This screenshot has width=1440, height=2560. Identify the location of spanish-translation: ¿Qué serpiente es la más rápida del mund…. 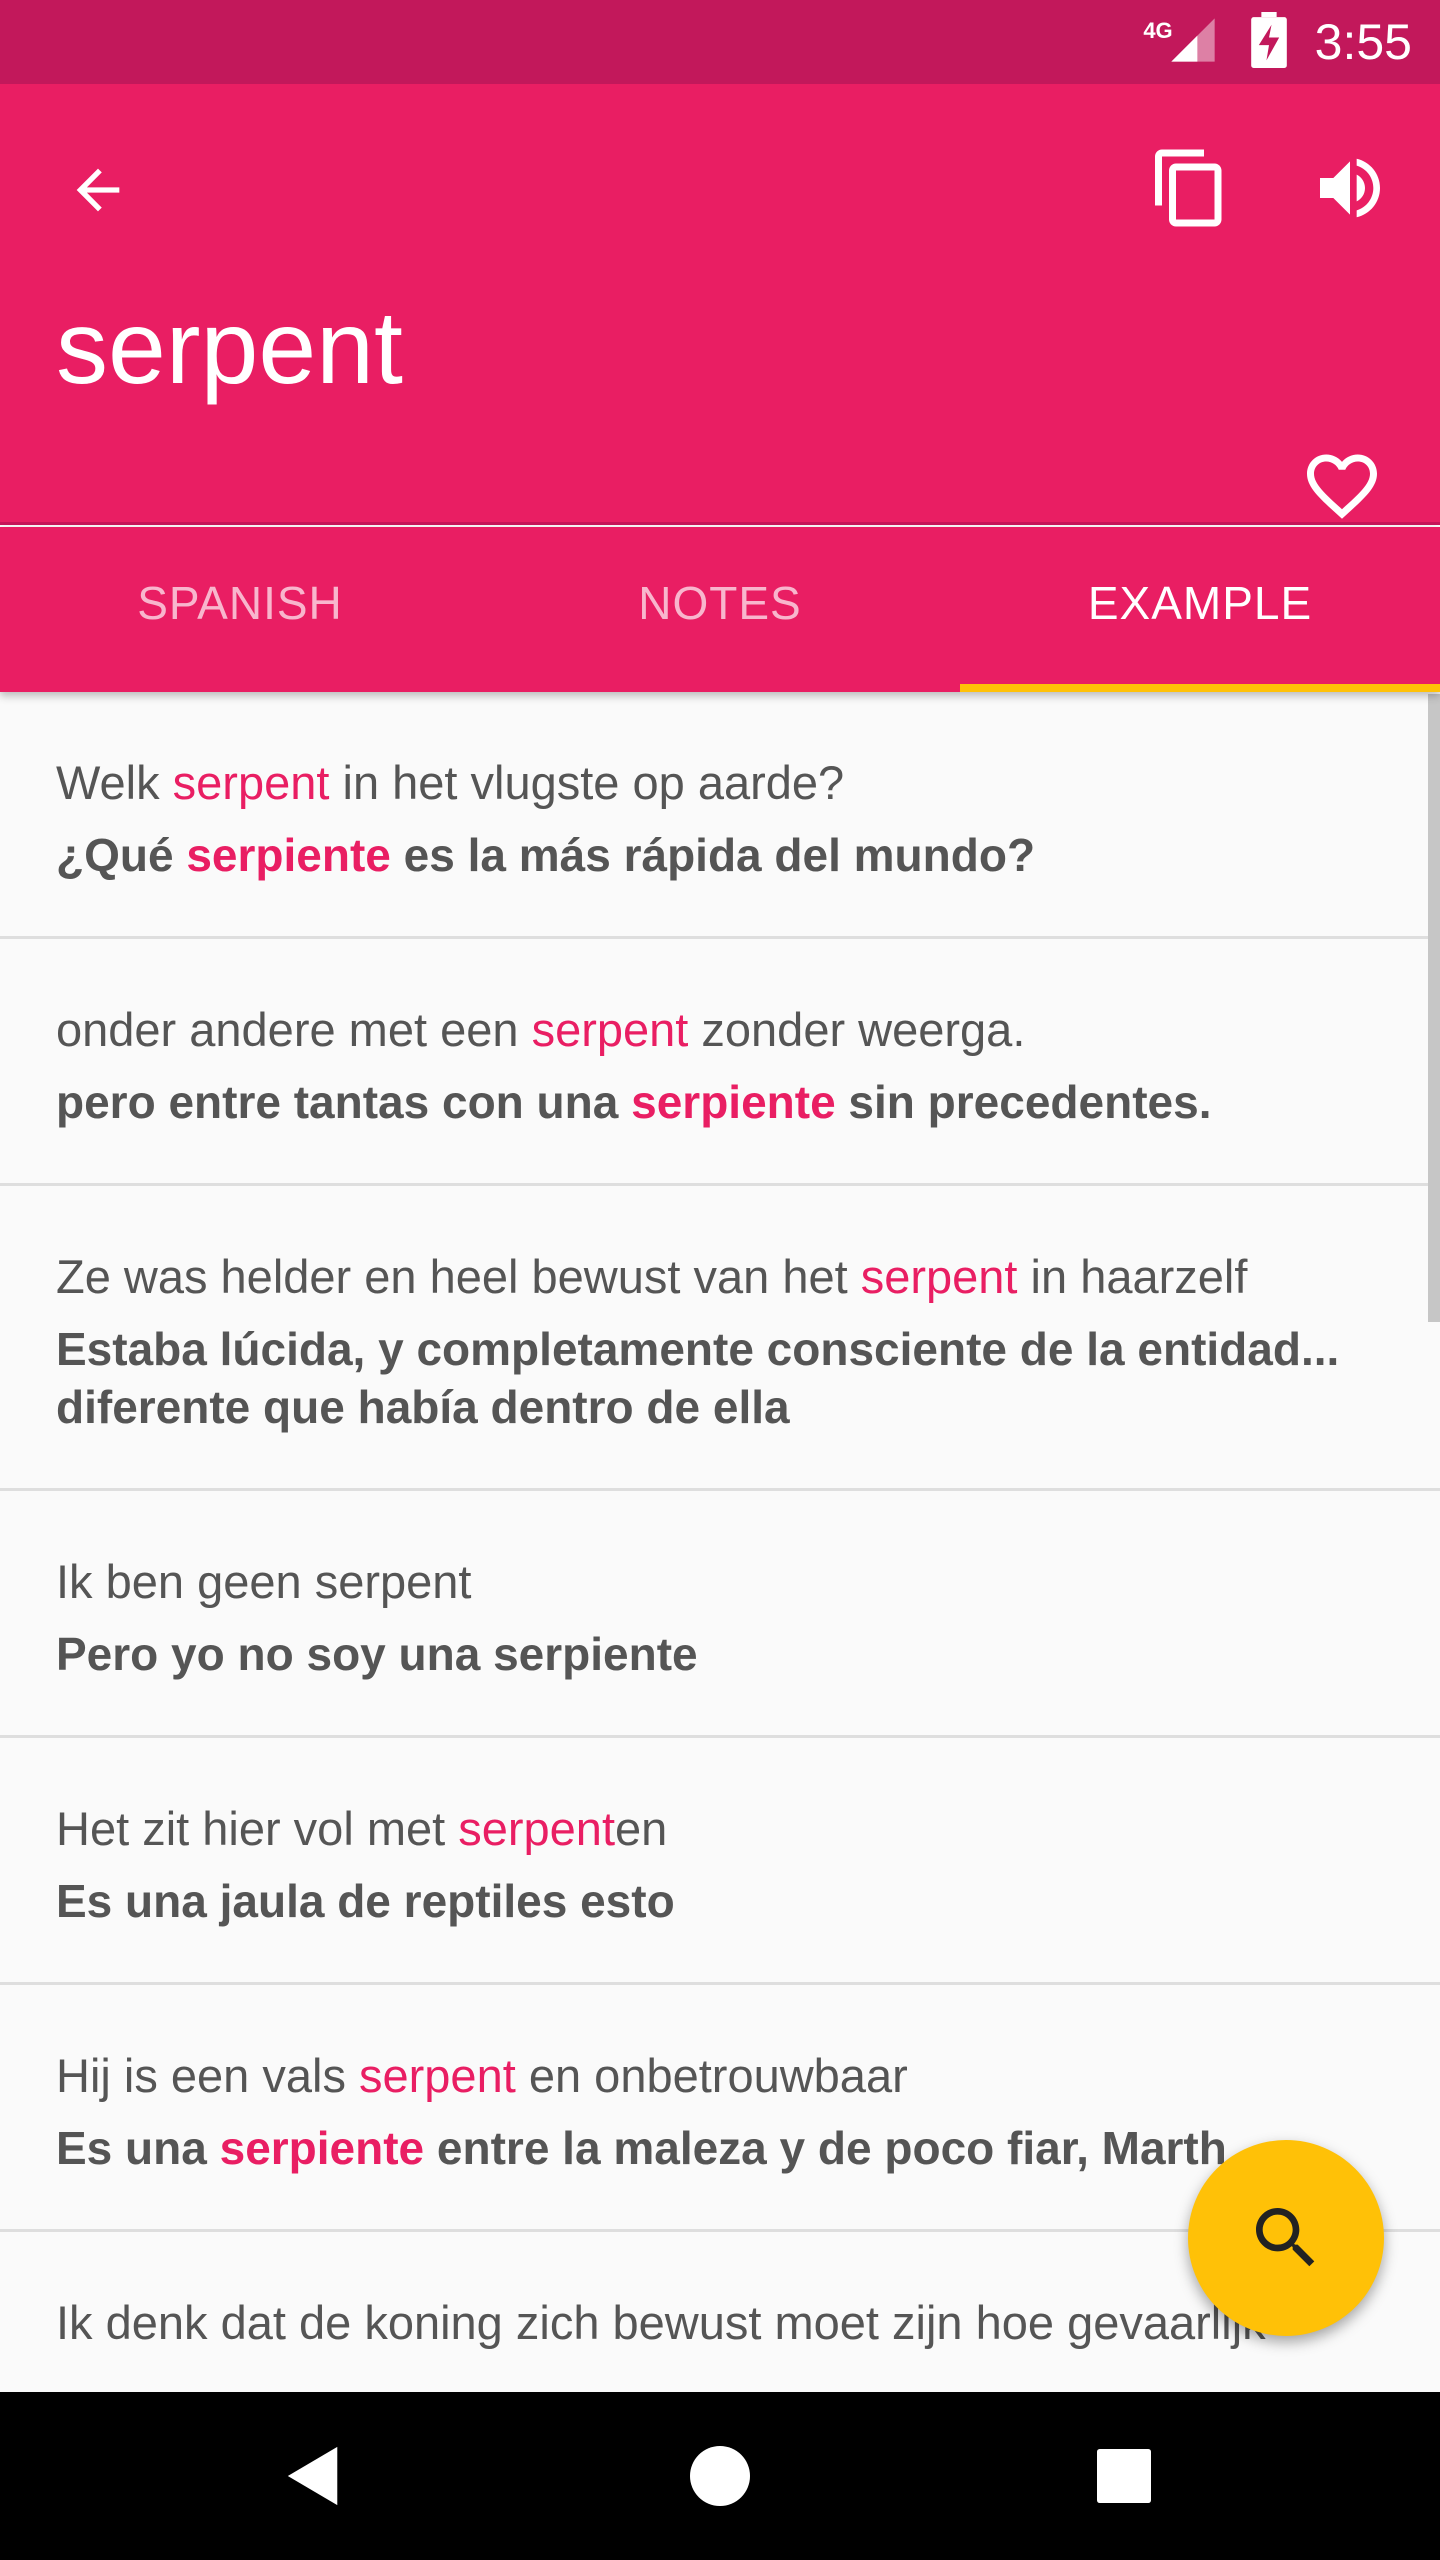
(720, 855).